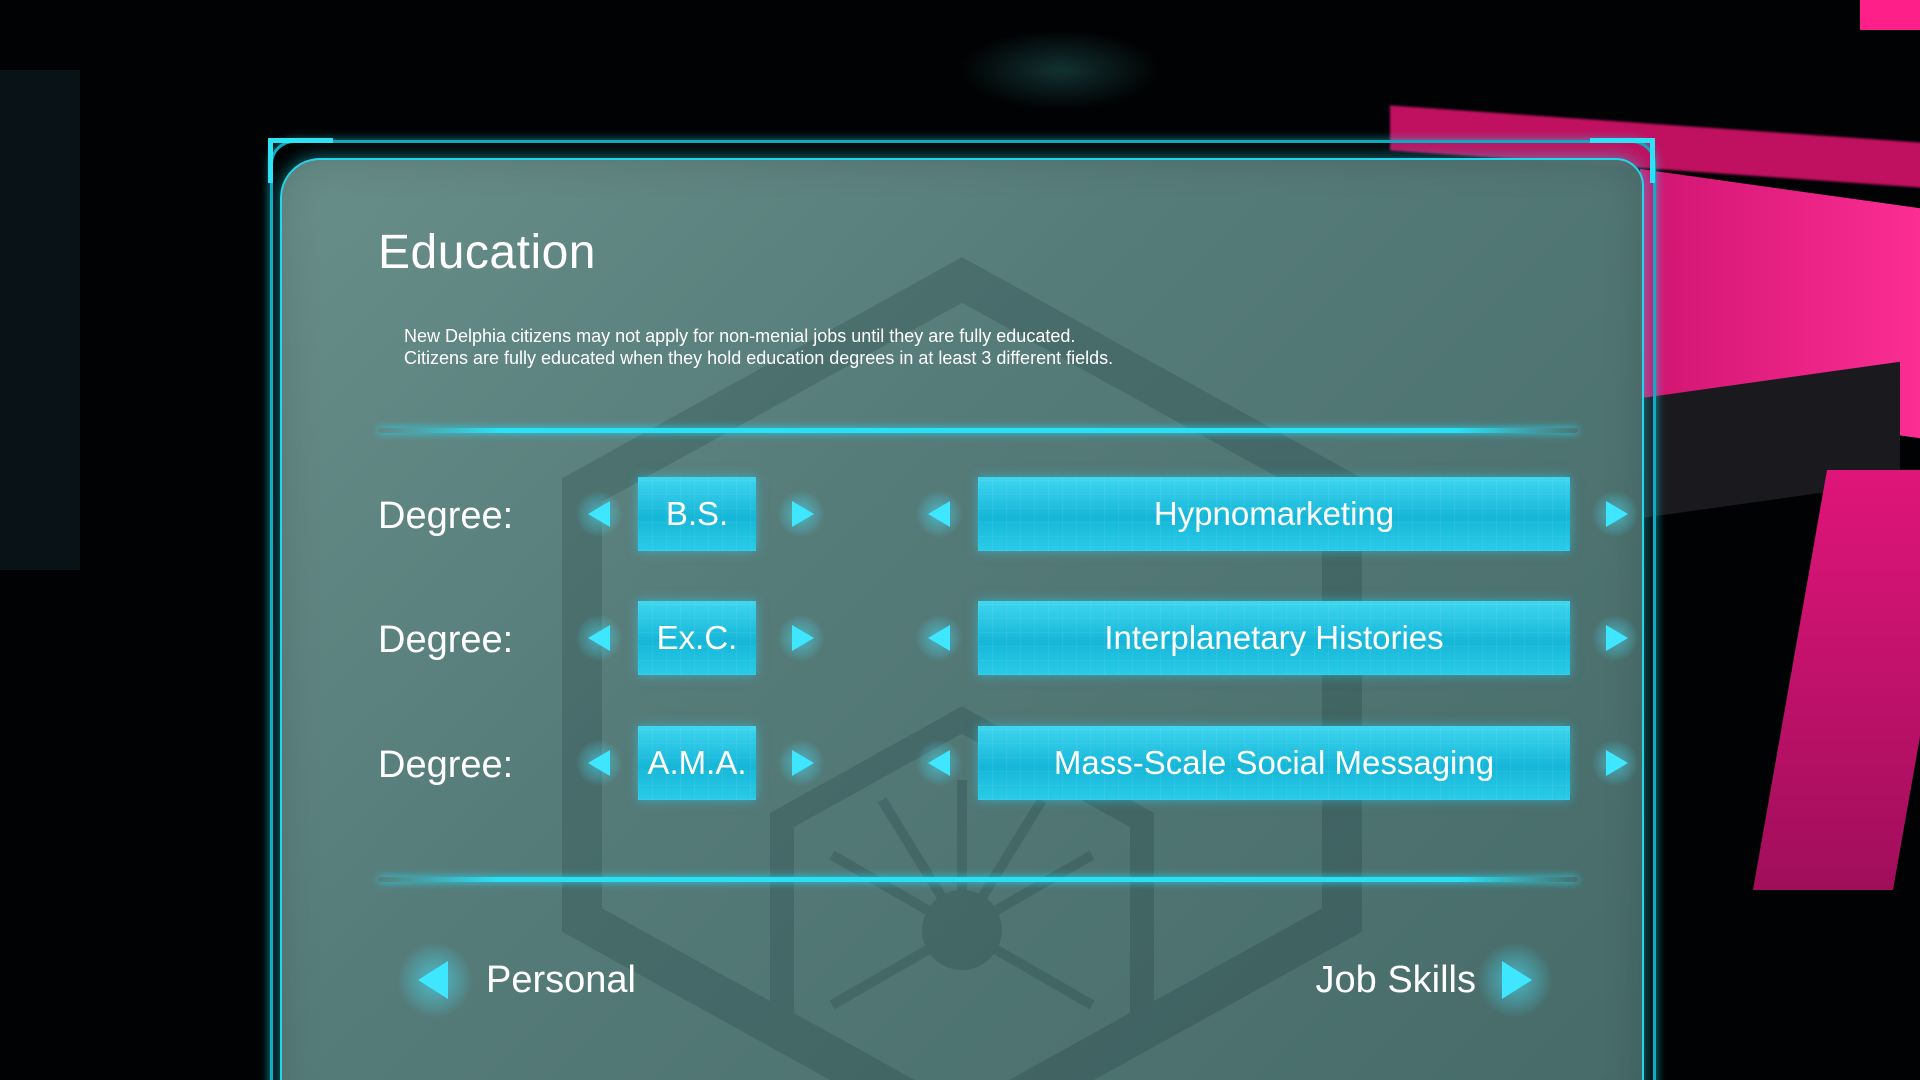  Describe the element at coordinates (40, 320) in the screenshot. I see `background-left-panel` at that location.